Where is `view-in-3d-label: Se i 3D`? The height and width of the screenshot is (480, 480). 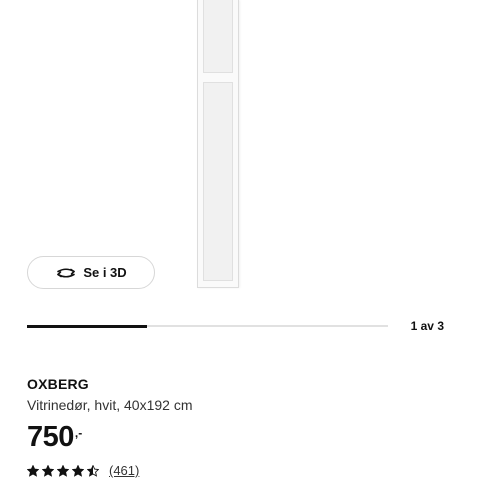
view-in-3d-label: Se i 3D is located at coordinates (105, 272).